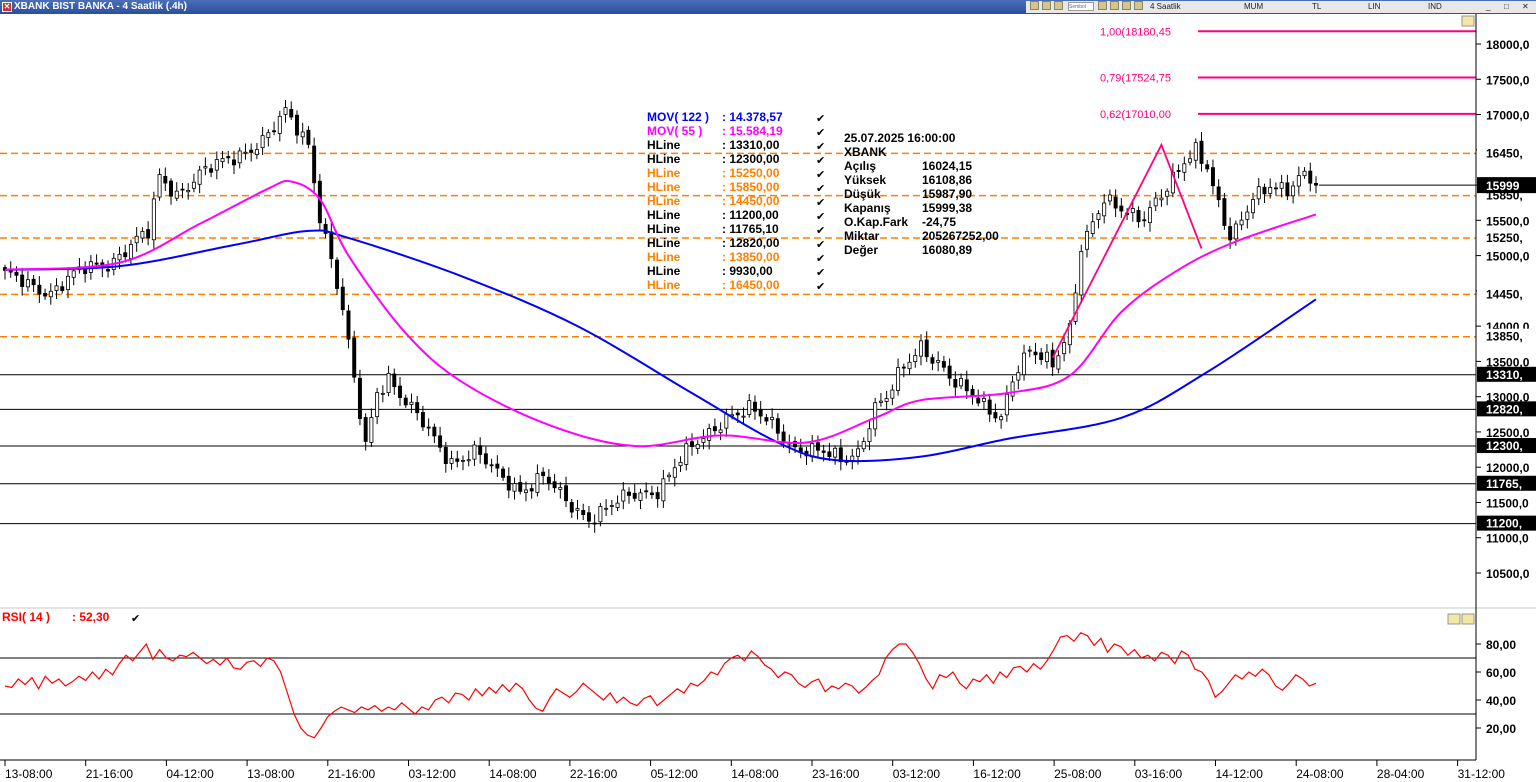 This screenshot has height=782, width=1536. I want to click on panel-options-icon, so click(1468, 21).